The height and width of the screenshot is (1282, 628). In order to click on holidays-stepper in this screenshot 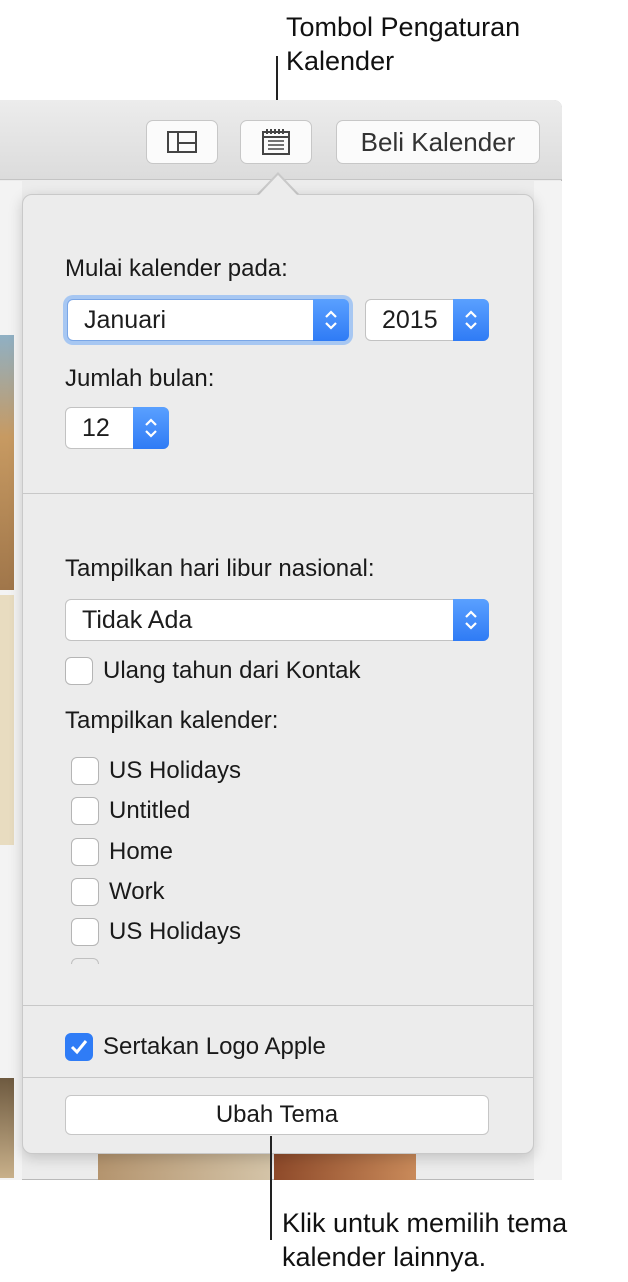, I will do `click(471, 620)`.